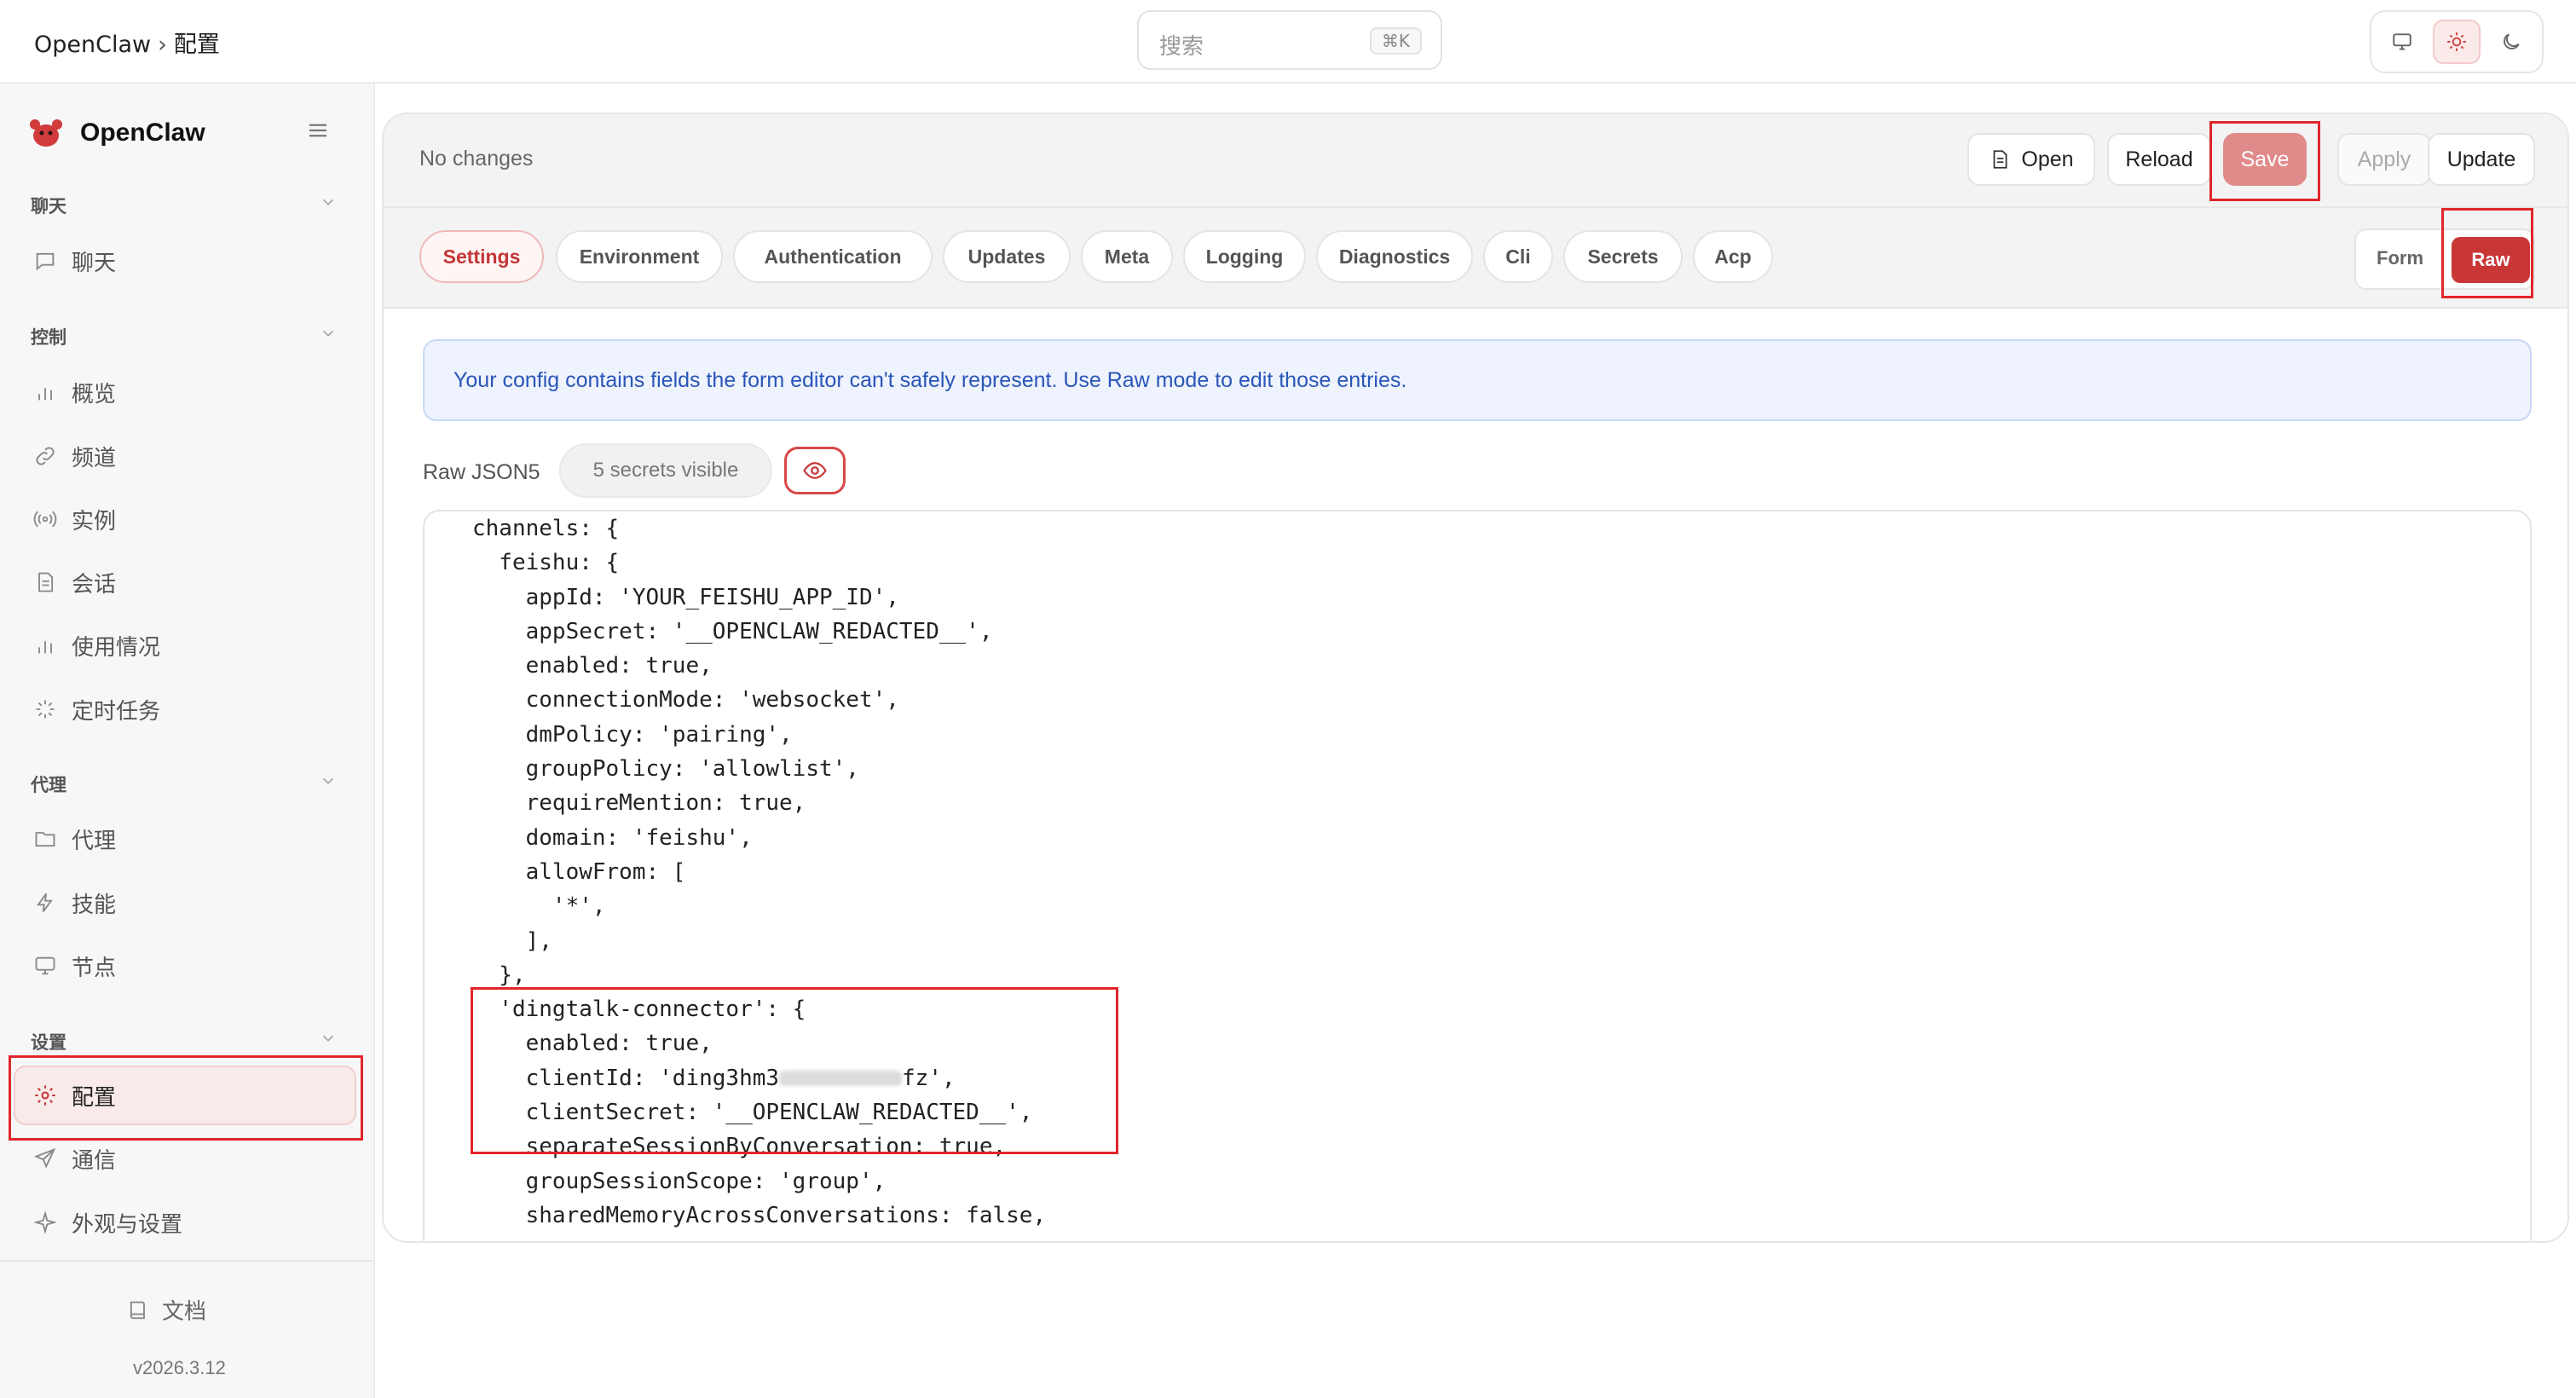  What do you see at coordinates (45, 1222) in the screenshot?
I see `sparkle-icon` at bounding box center [45, 1222].